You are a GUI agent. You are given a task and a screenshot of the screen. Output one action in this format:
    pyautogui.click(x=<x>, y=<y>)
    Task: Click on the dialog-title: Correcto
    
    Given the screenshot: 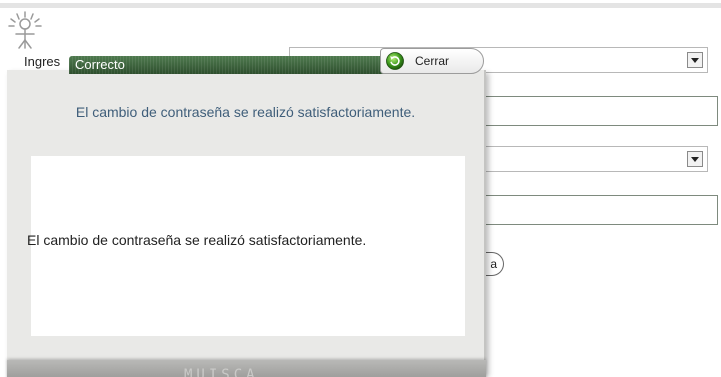 What is the action you would take?
    pyautogui.click(x=100, y=64)
    